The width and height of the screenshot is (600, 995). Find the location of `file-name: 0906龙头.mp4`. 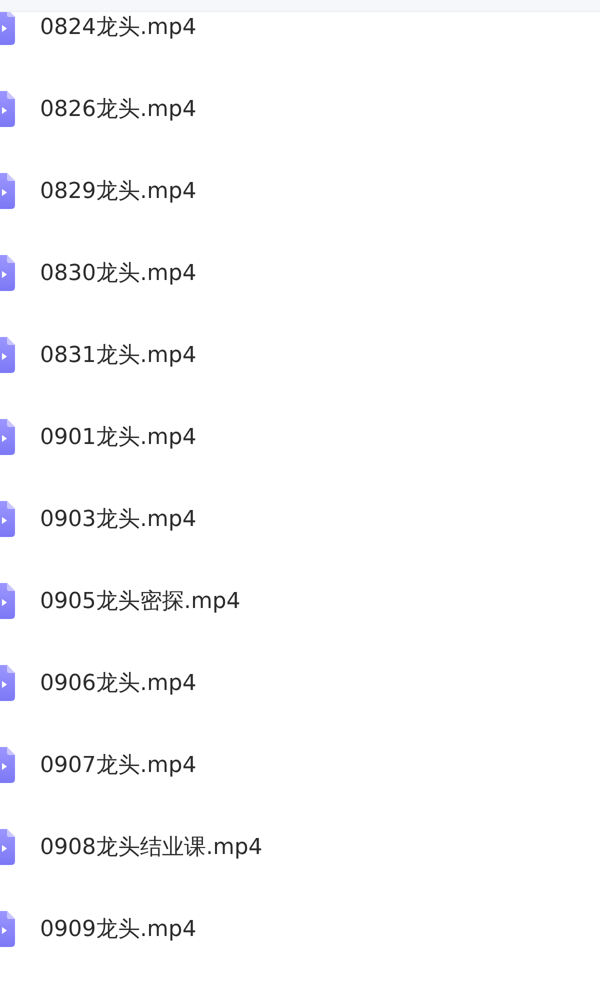

file-name: 0906龙头.mp4 is located at coordinates (118, 683).